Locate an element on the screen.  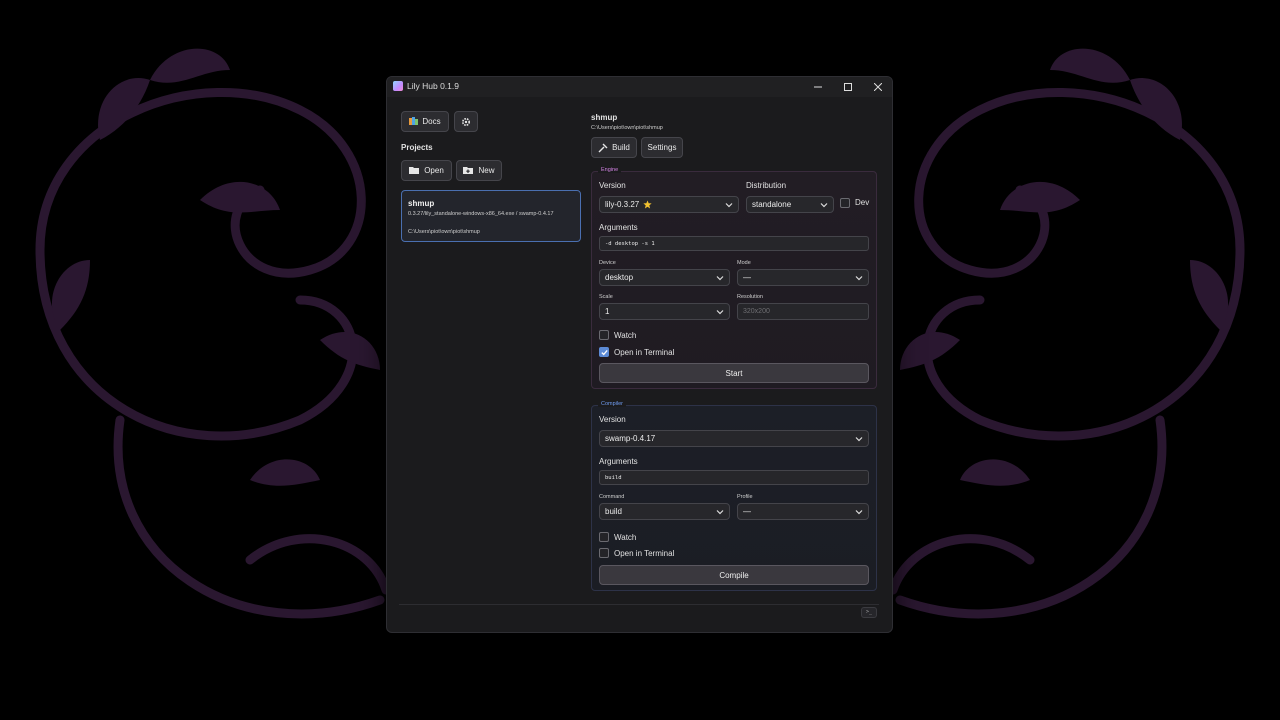
folder-open-icon is located at coordinates (414, 170).